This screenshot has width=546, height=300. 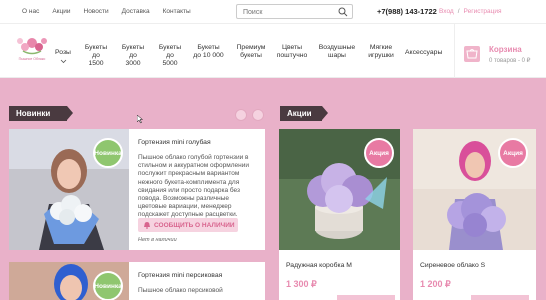 I want to click on search-box, so click(x=294, y=11).